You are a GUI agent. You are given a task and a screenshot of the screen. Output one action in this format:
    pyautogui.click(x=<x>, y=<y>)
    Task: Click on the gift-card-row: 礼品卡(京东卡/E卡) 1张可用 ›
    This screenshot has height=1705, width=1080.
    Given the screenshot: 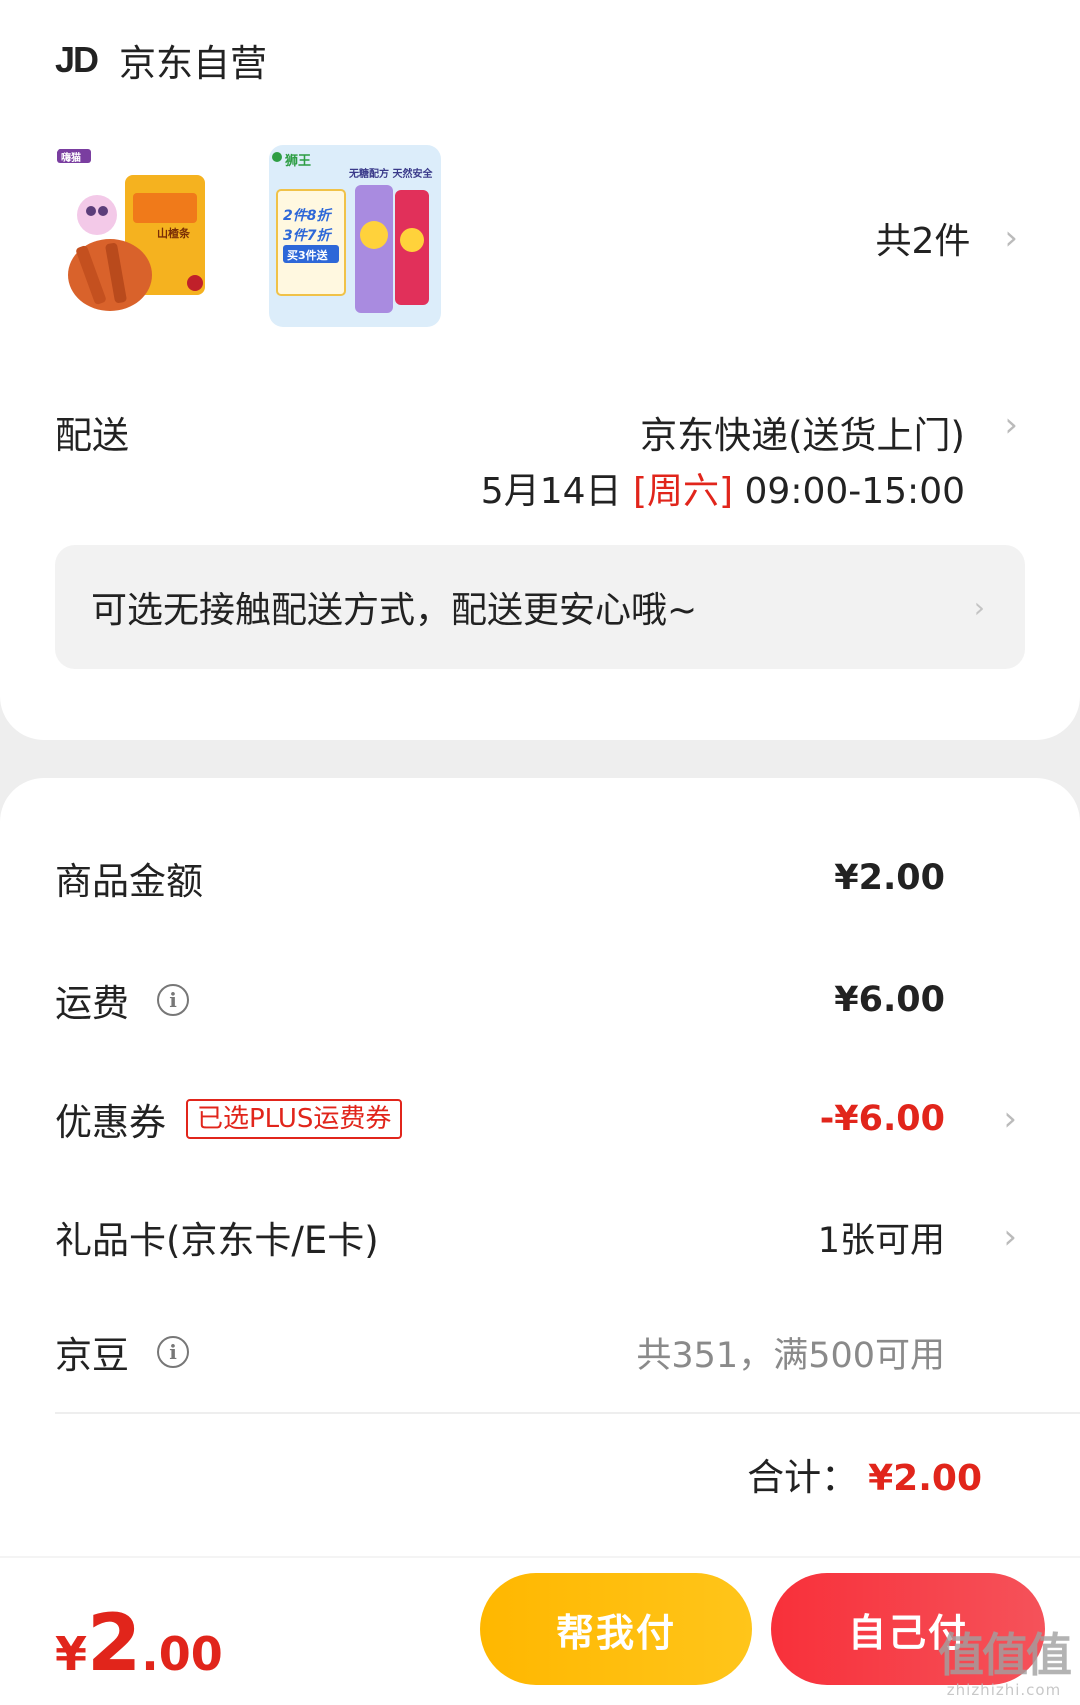 What is the action you would take?
    pyautogui.click(x=540, y=1237)
    